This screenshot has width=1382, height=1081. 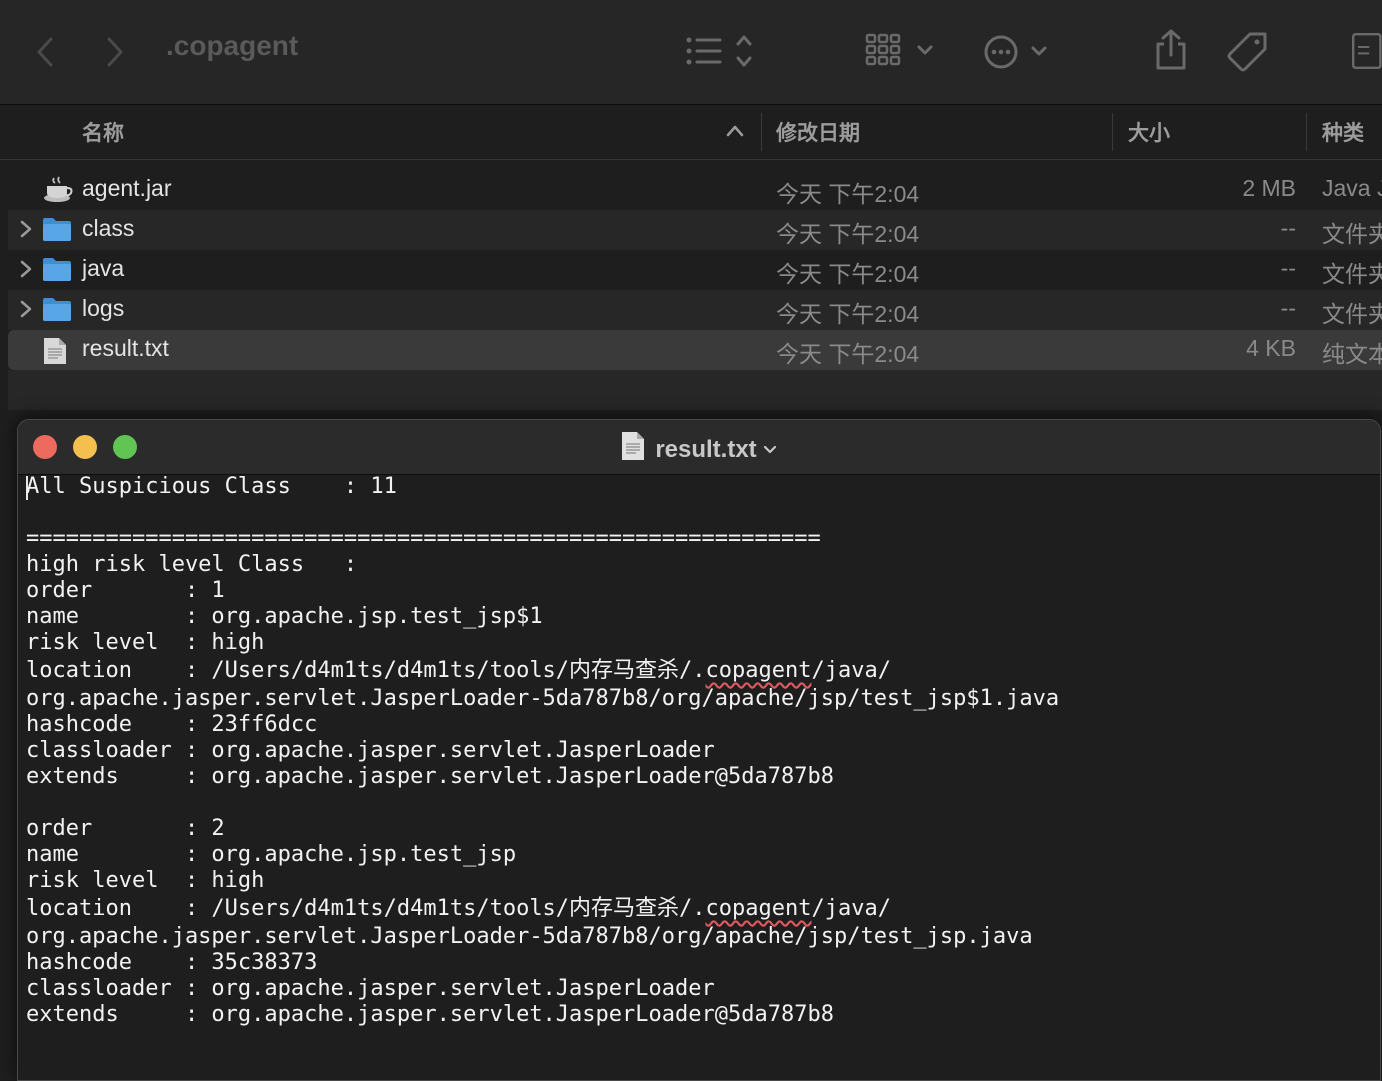 I want to click on group-view-button, so click(x=901, y=52).